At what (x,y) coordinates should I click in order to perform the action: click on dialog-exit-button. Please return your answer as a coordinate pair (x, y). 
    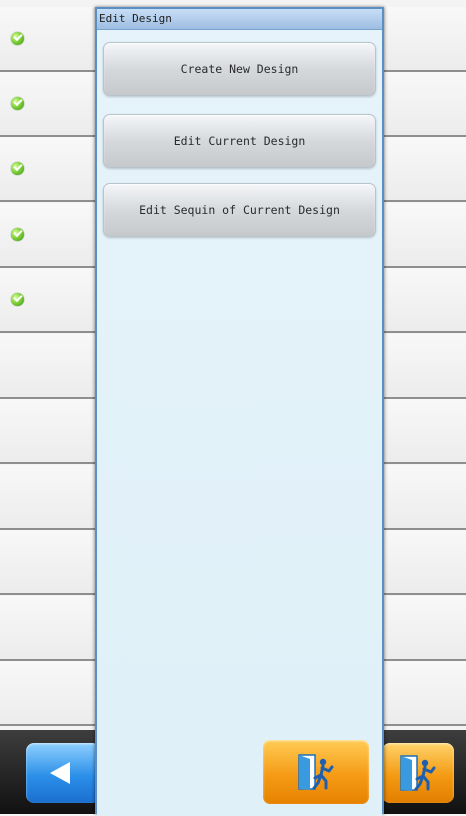
    Looking at the image, I should click on (316, 772).